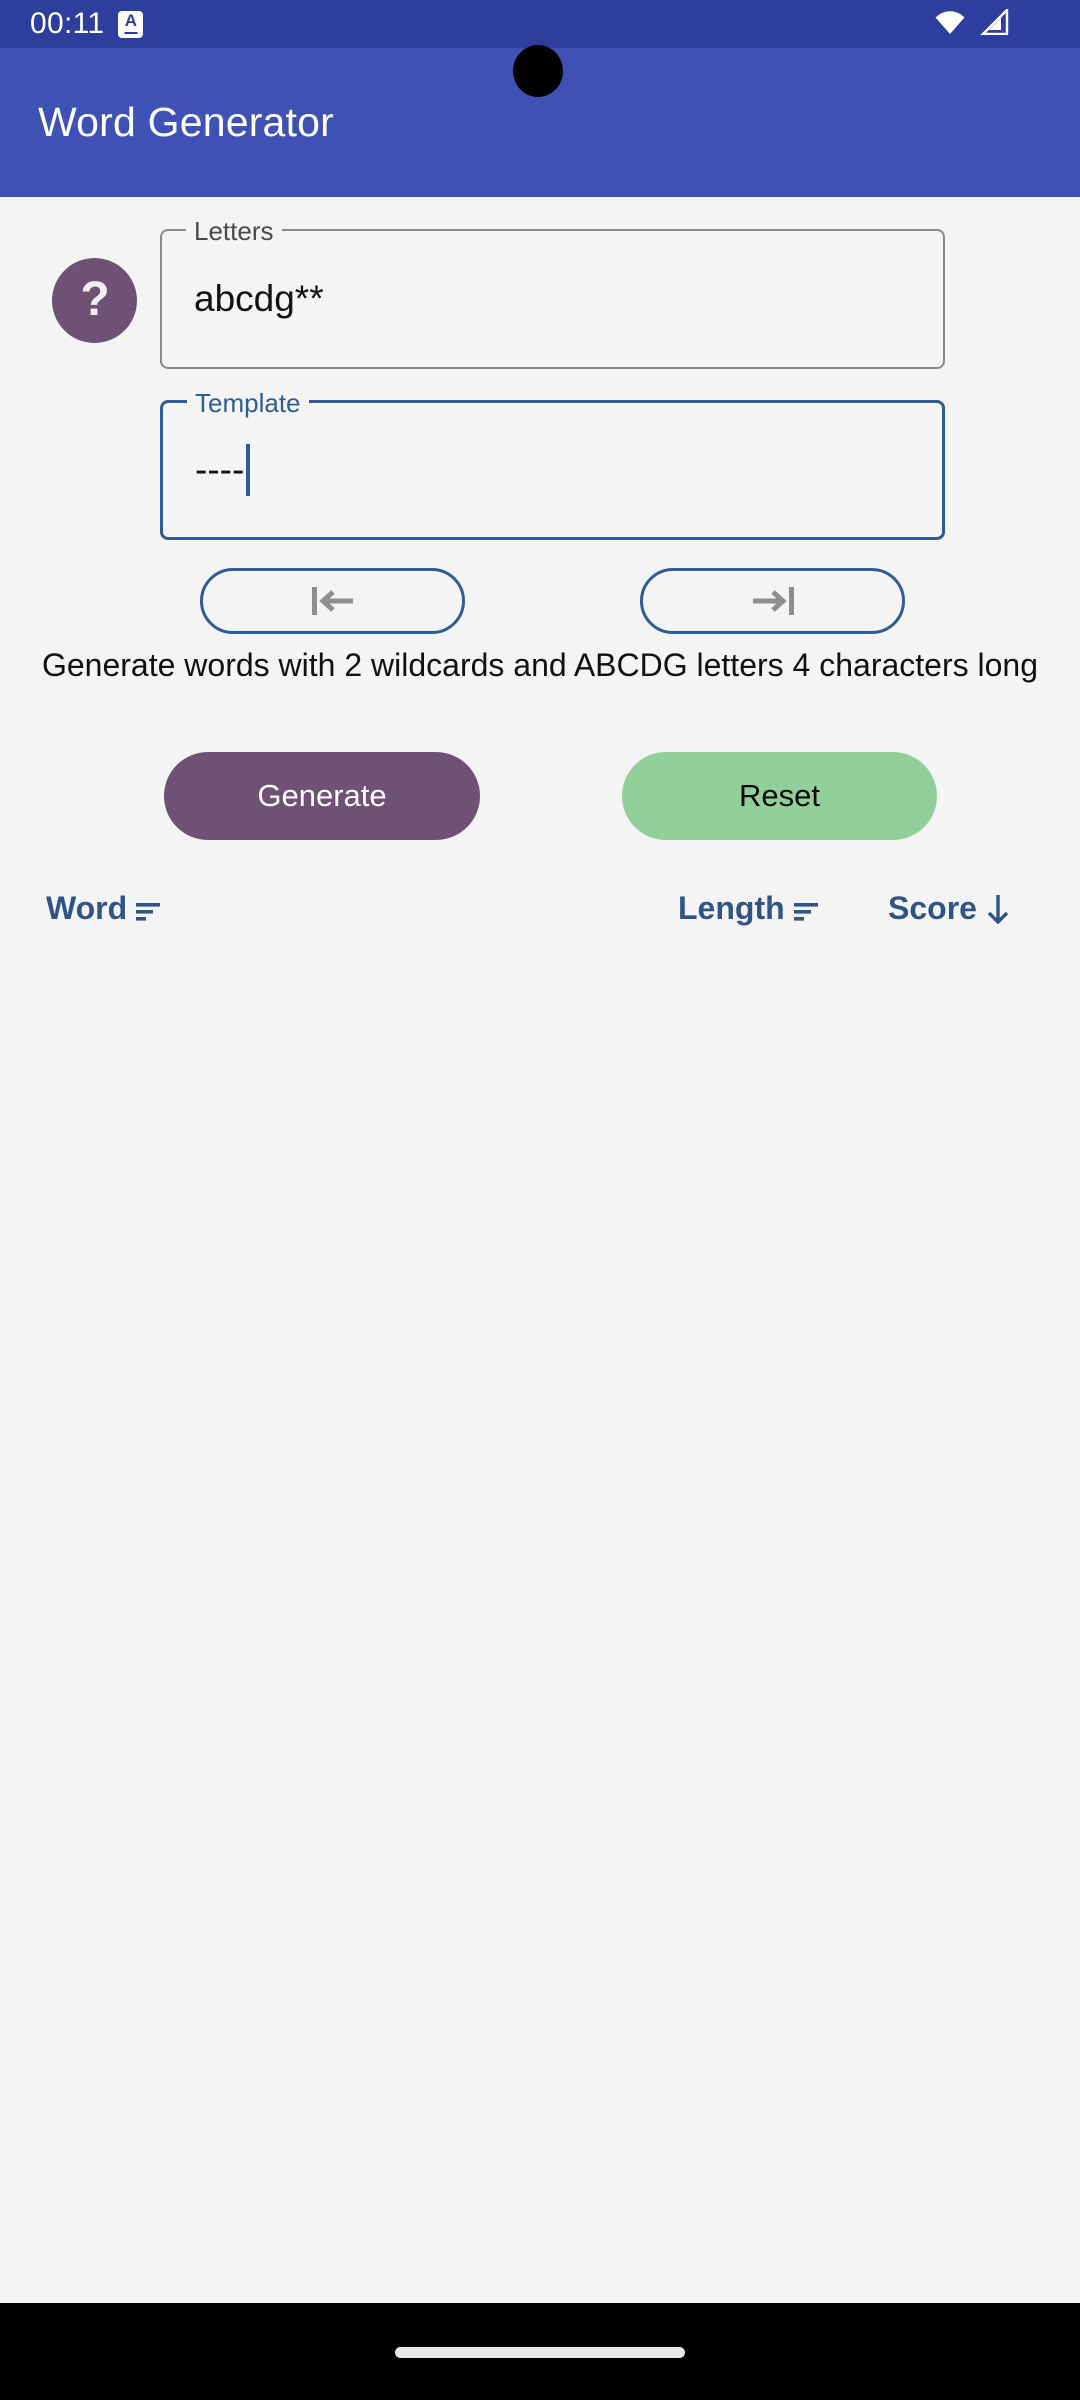  I want to click on letters-input: Letters abcdg**, so click(552, 292).